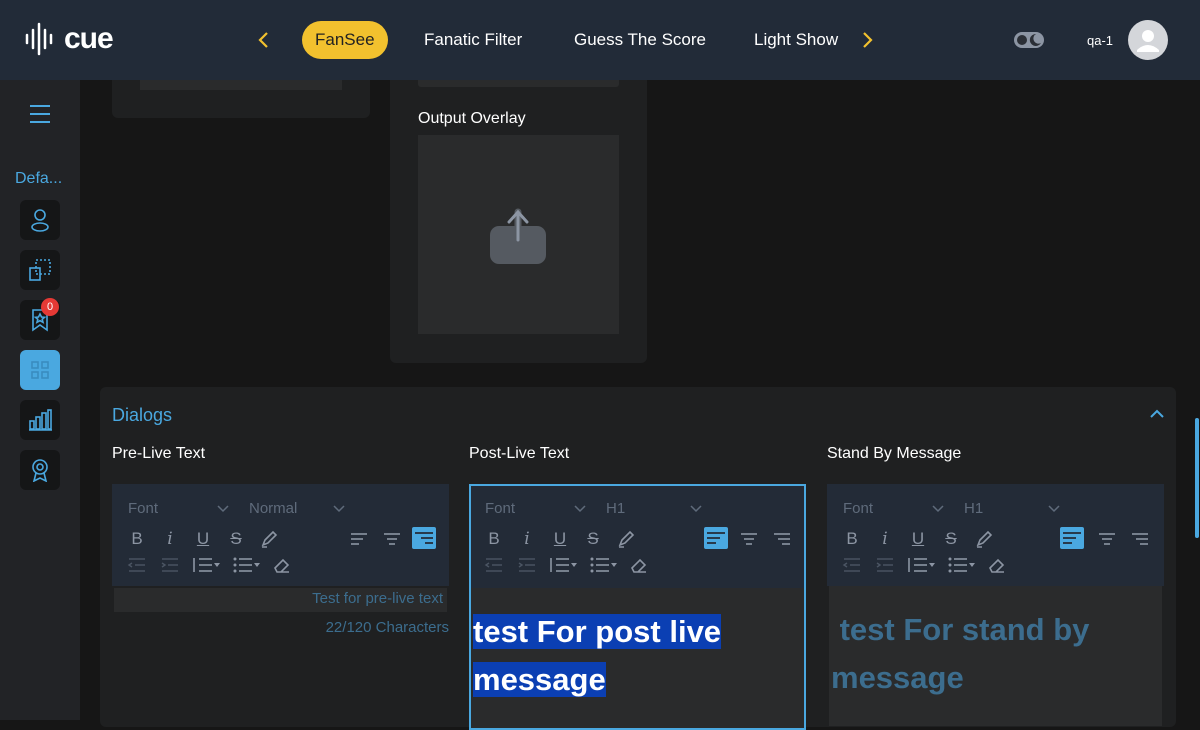 The height and width of the screenshot is (730, 1200). Describe the element at coordinates (142, 415) in the screenshot. I see `dialogs-title: Dialogs` at that location.